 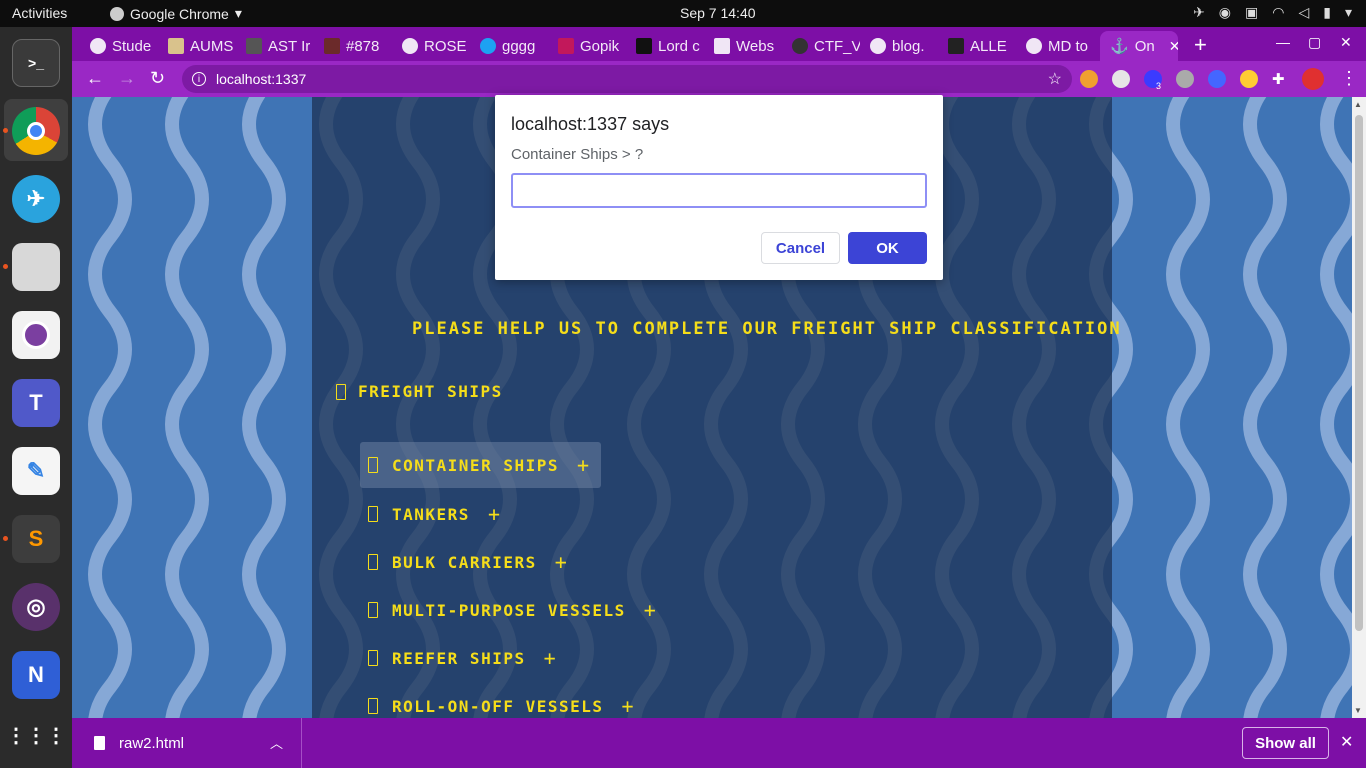 I want to click on clock: Sep 7 14:40, so click(x=718, y=13).